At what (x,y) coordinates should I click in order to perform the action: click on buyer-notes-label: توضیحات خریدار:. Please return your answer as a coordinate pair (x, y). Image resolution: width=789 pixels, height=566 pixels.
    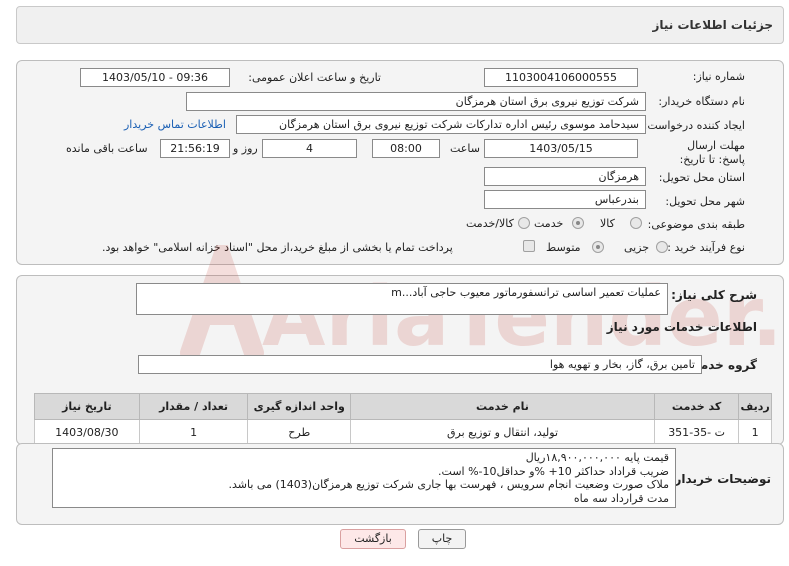
    Looking at the image, I should click on (720, 479).